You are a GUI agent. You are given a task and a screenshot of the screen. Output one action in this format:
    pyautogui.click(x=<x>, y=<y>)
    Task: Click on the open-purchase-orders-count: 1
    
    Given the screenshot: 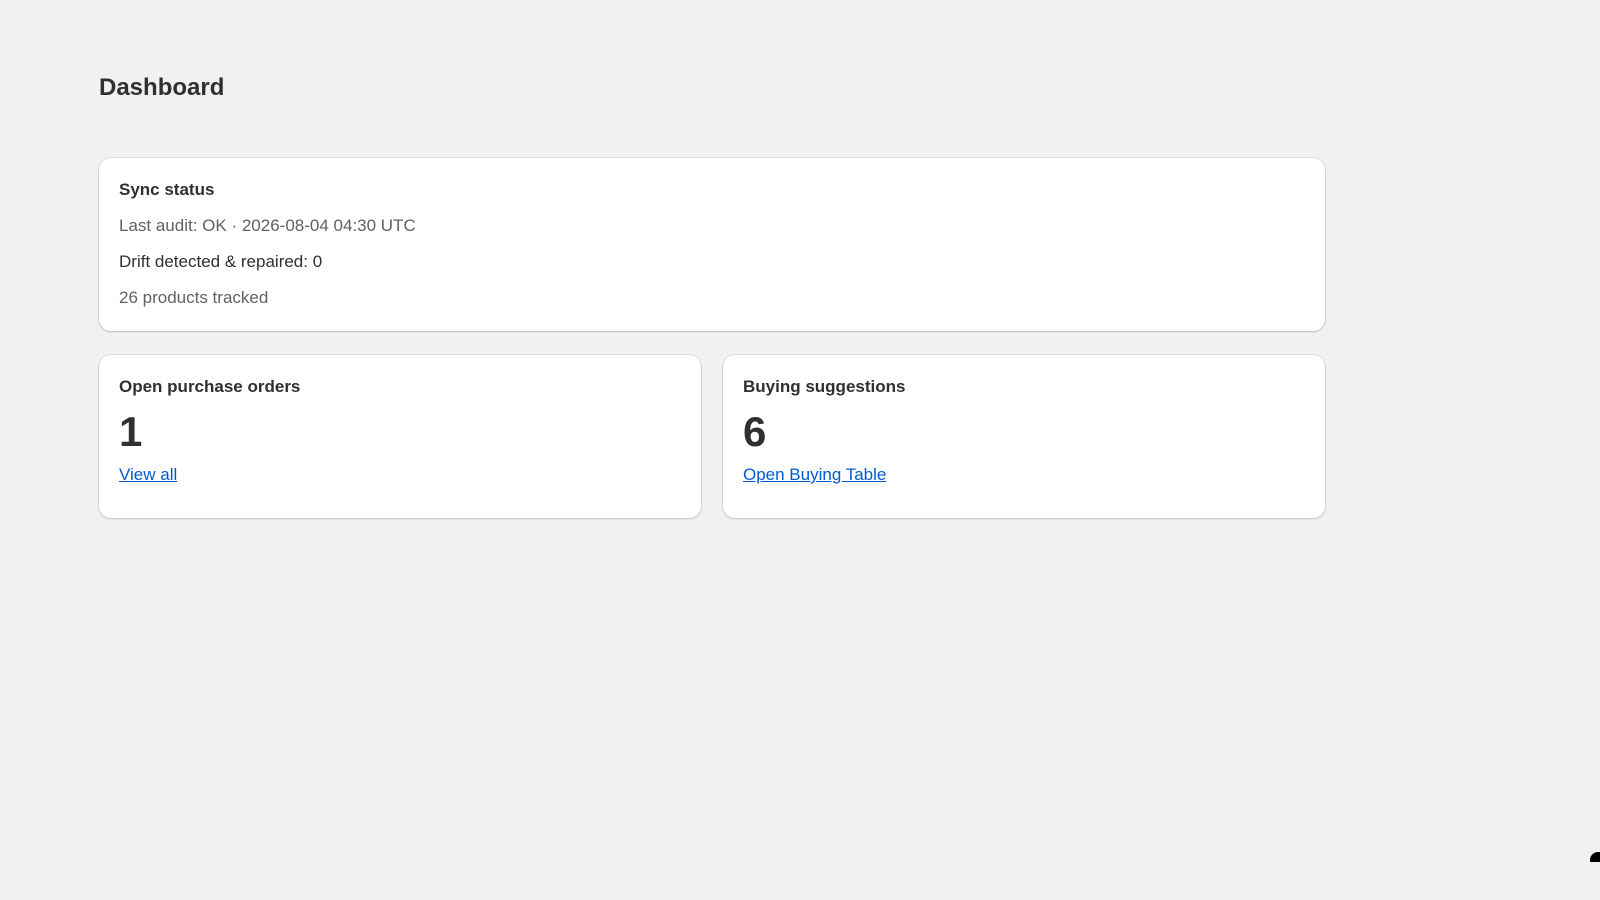 What is the action you would take?
    pyautogui.click(x=131, y=431)
    